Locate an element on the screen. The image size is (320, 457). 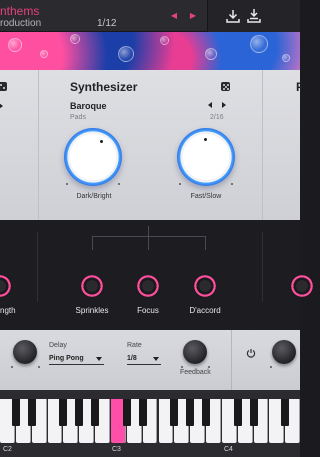
dark-bright-knob is located at coordinates (93, 157).